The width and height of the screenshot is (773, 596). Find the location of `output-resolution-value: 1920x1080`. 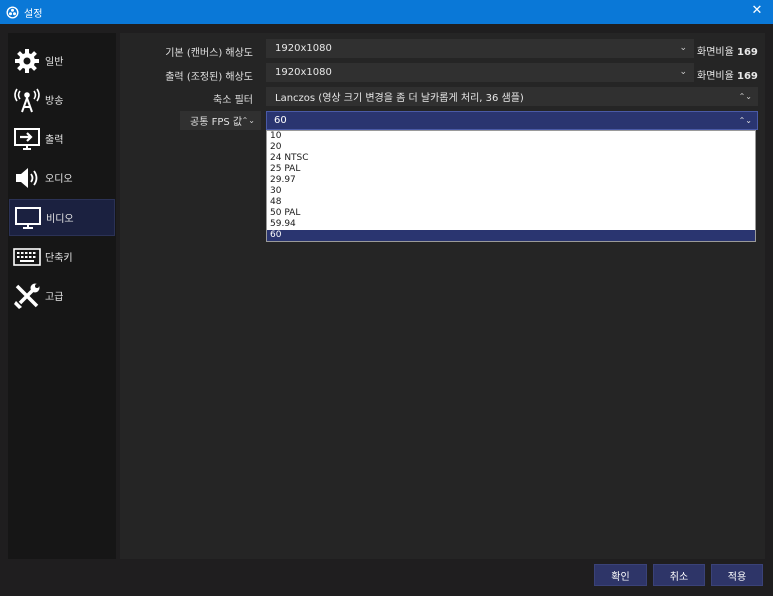

output-resolution-value: 1920x1080 is located at coordinates (303, 72).